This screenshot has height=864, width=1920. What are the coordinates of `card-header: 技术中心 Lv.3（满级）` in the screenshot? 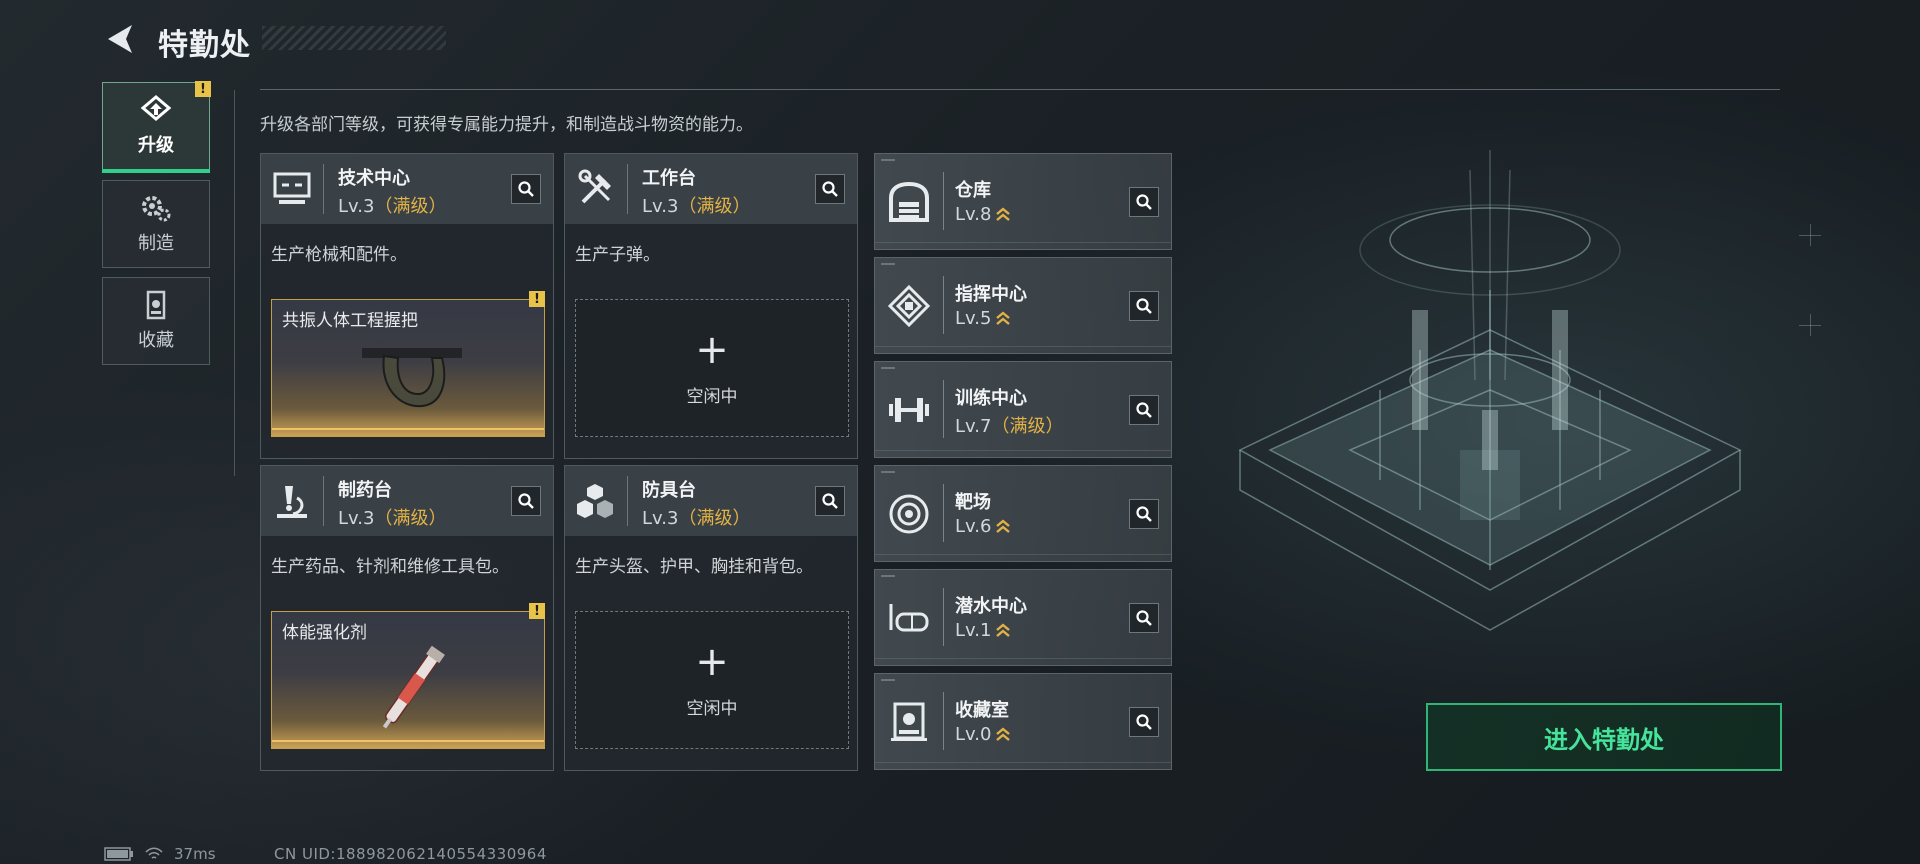 It's located at (407, 189).